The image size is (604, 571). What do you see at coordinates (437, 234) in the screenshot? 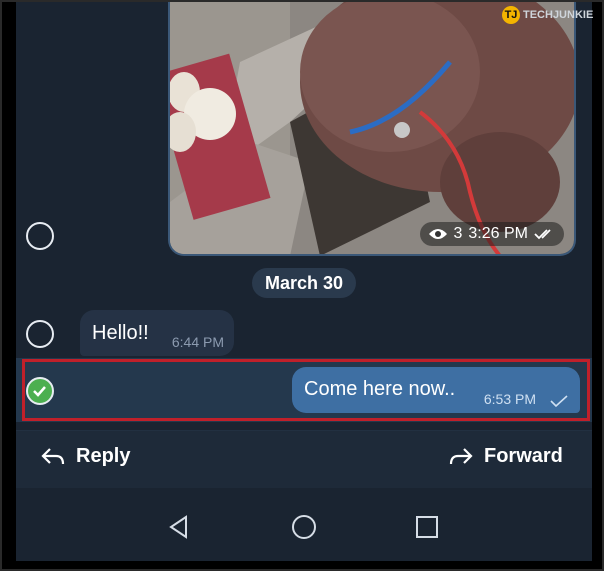
I see `eye-icon` at bounding box center [437, 234].